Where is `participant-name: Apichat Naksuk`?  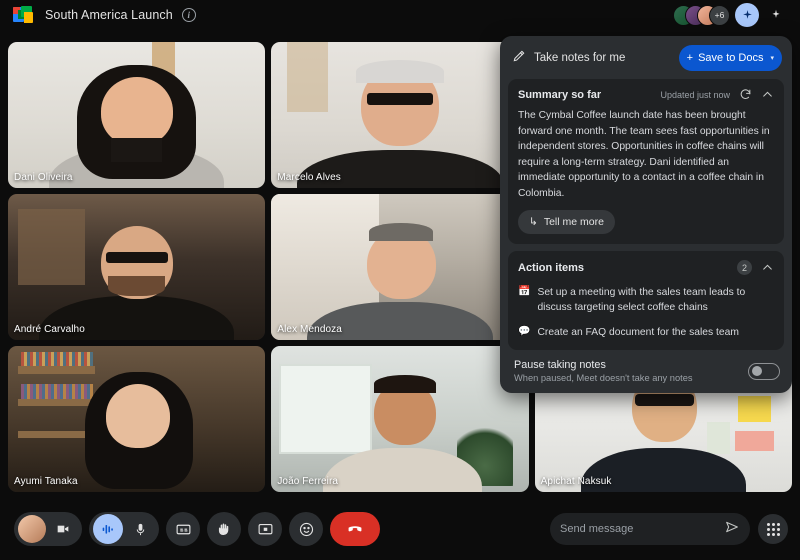 participant-name: Apichat Naksuk is located at coordinates (576, 481).